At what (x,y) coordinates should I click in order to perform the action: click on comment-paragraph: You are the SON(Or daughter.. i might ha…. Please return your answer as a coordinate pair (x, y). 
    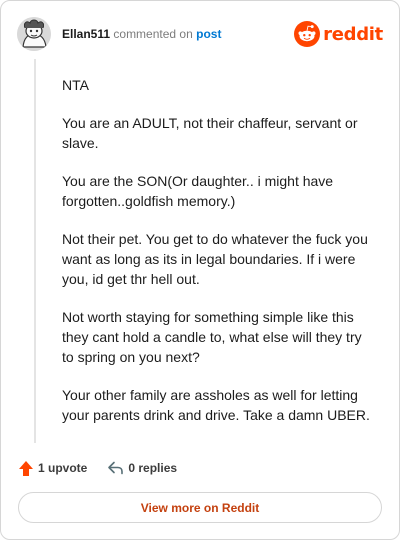
    Looking at the image, I should click on (198, 191).